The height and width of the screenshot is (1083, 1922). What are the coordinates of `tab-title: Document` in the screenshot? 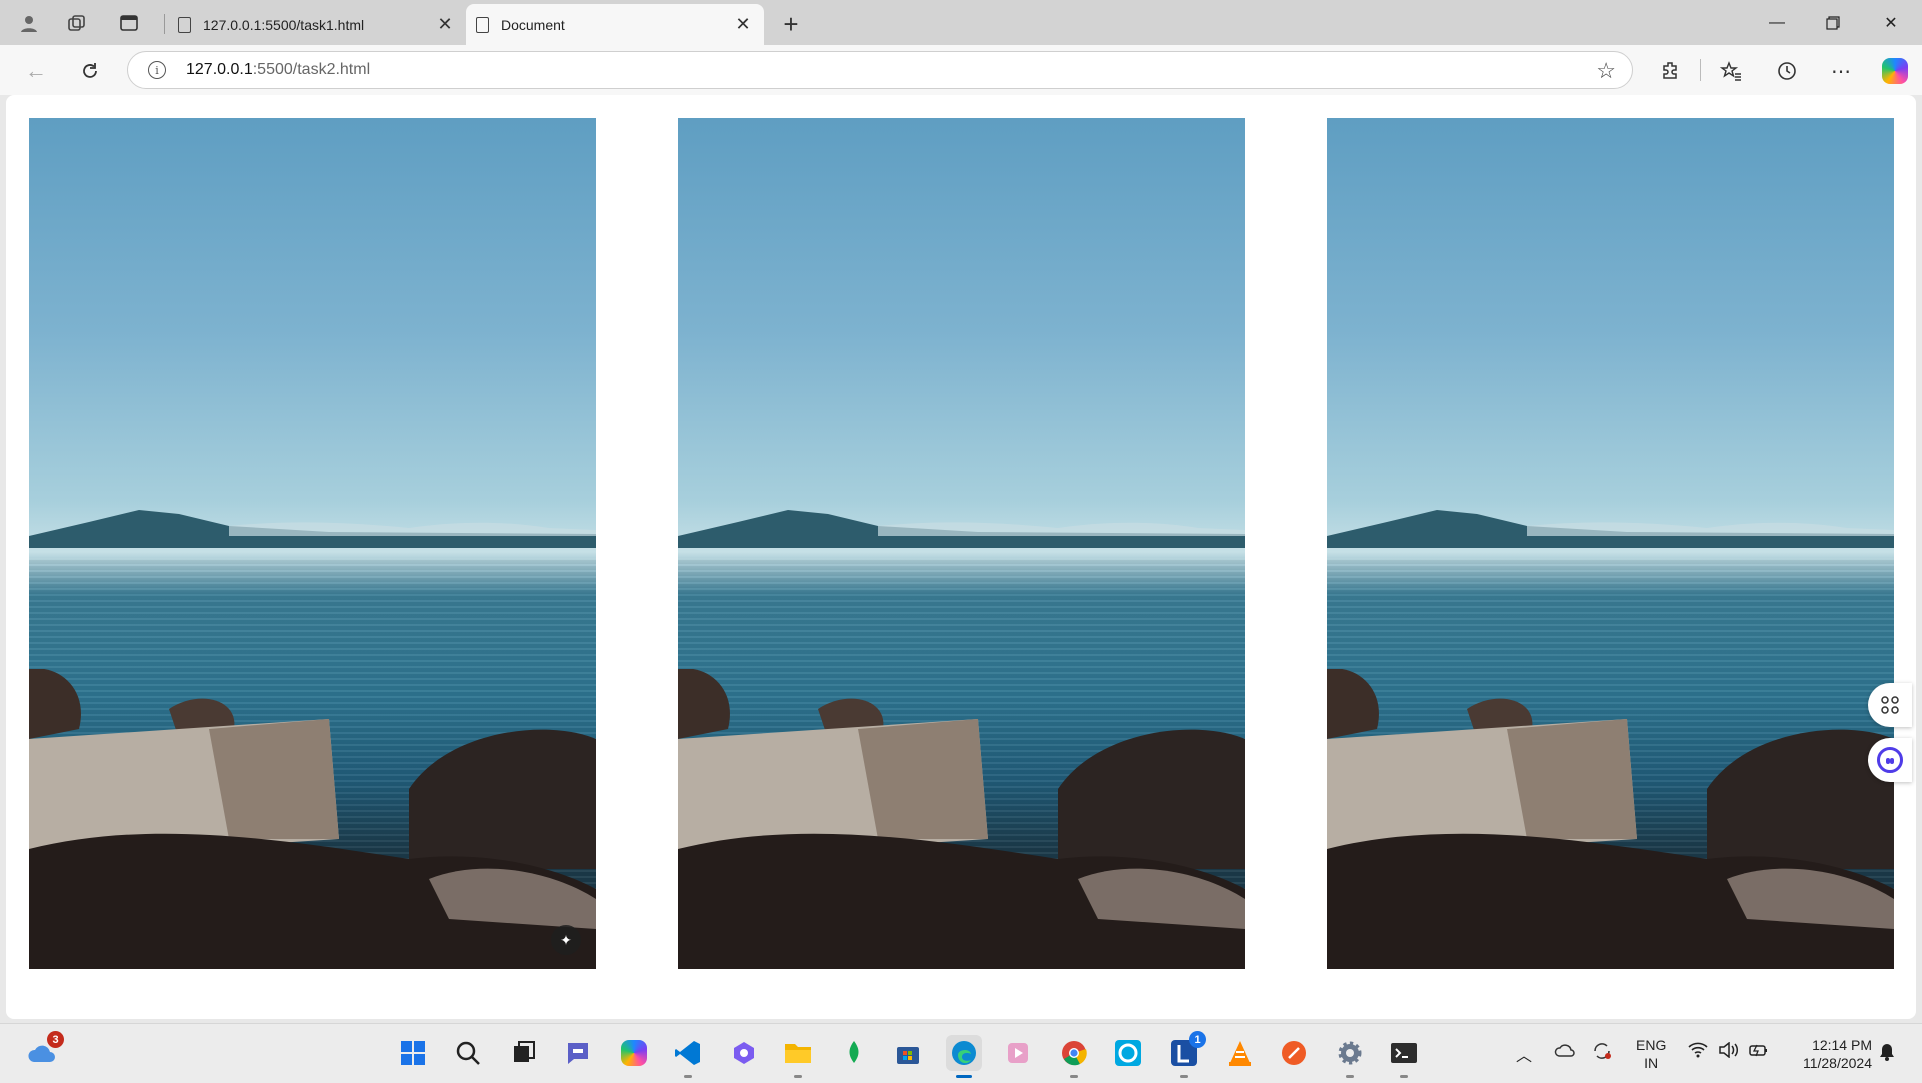 It's located at (533, 24).